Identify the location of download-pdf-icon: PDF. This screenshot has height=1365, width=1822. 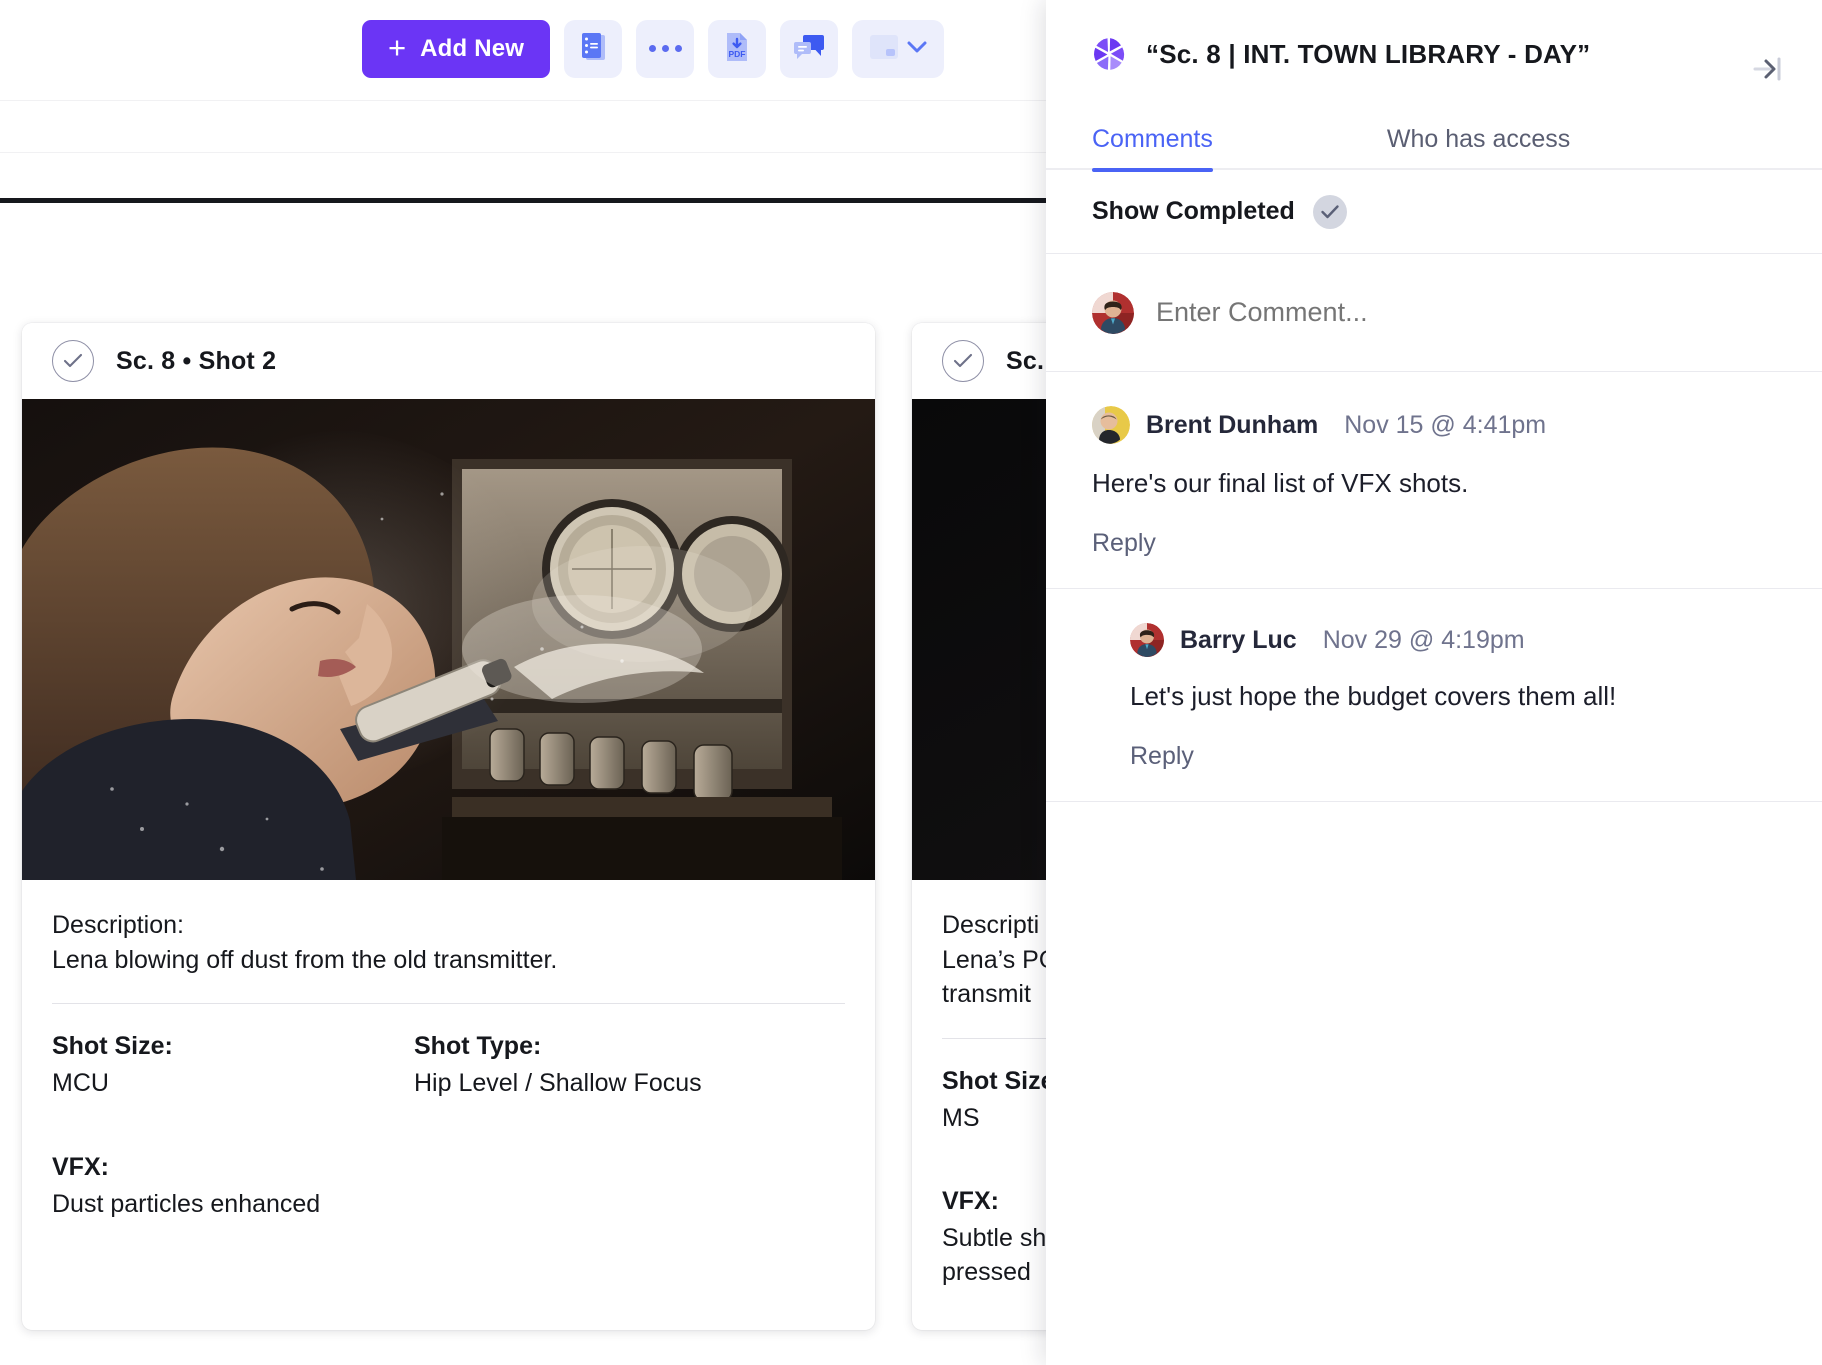
(737, 48).